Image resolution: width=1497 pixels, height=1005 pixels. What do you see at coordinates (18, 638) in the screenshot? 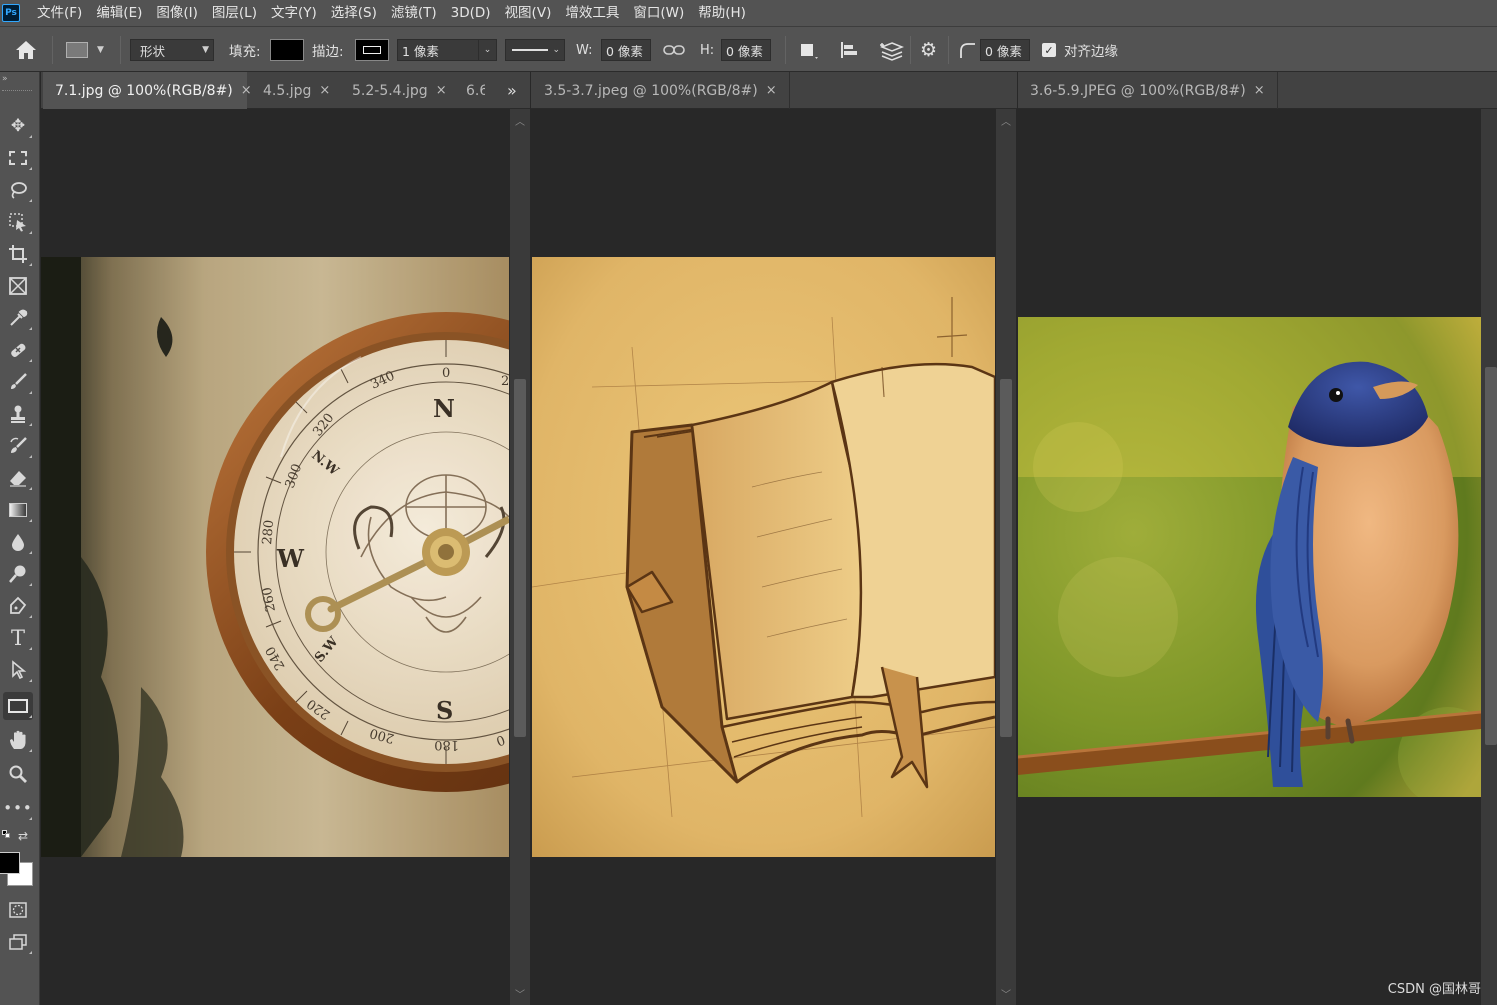
I see `type-tool-icon: T` at bounding box center [18, 638].